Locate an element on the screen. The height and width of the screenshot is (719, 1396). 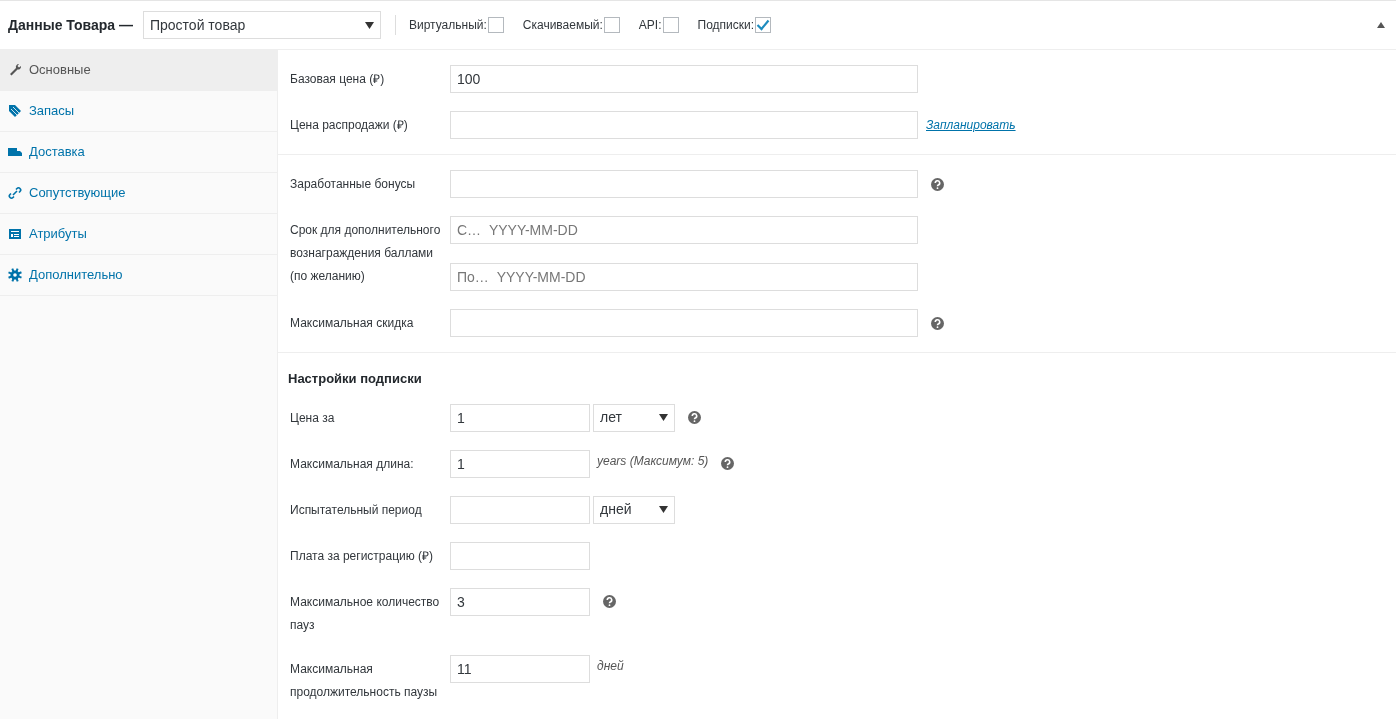
field-label: Цена за is located at coordinates (313, 418).